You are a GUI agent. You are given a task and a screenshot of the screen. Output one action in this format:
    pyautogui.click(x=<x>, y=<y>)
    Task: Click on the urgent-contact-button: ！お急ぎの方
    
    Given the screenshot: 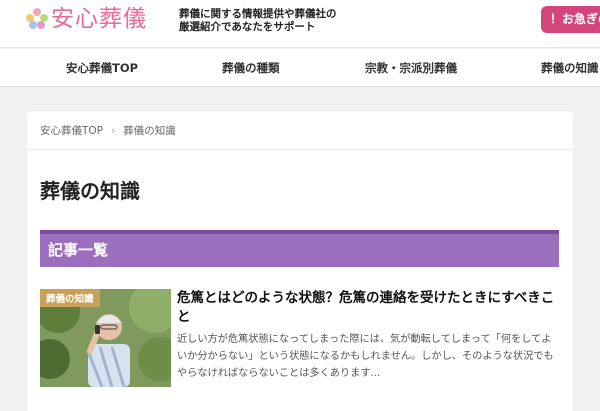 What is the action you would take?
    pyautogui.click(x=570, y=19)
    